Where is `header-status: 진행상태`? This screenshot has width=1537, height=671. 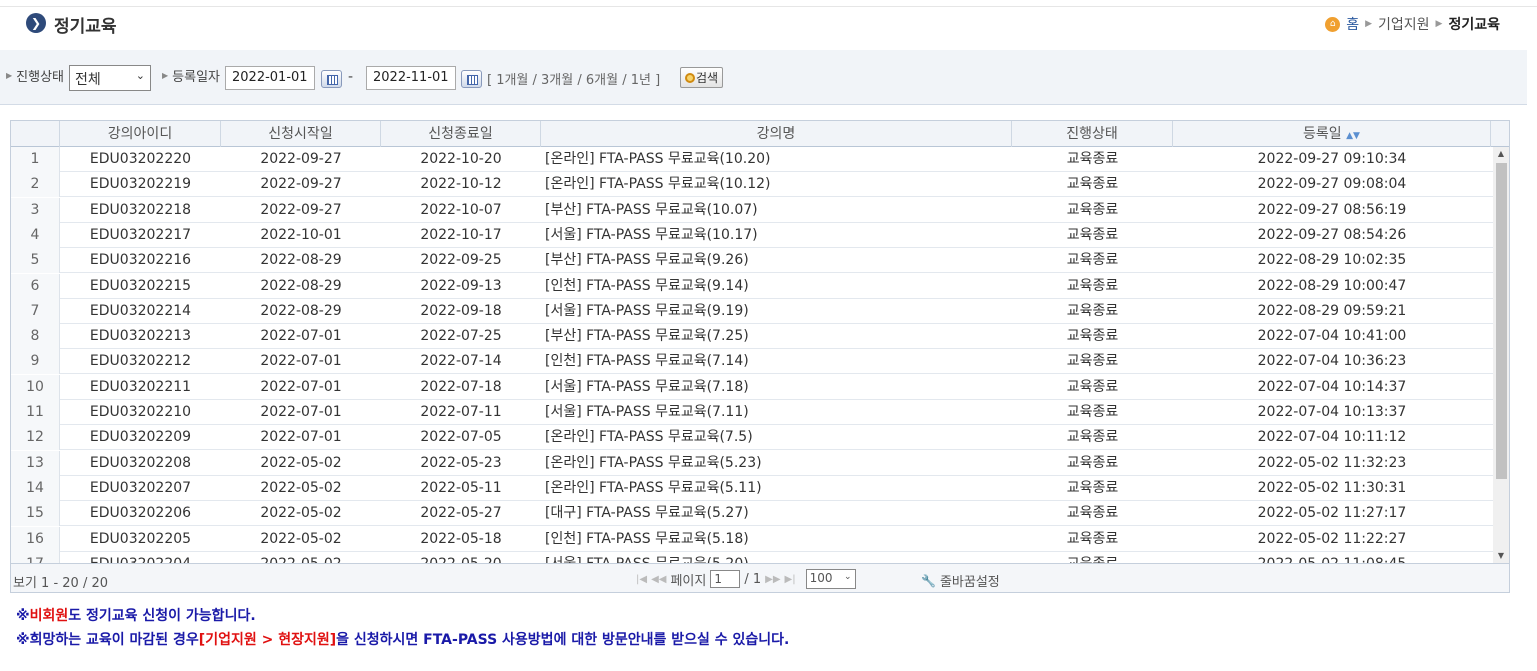
header-status: 진행상태 is located at coordinates (1092, 134).